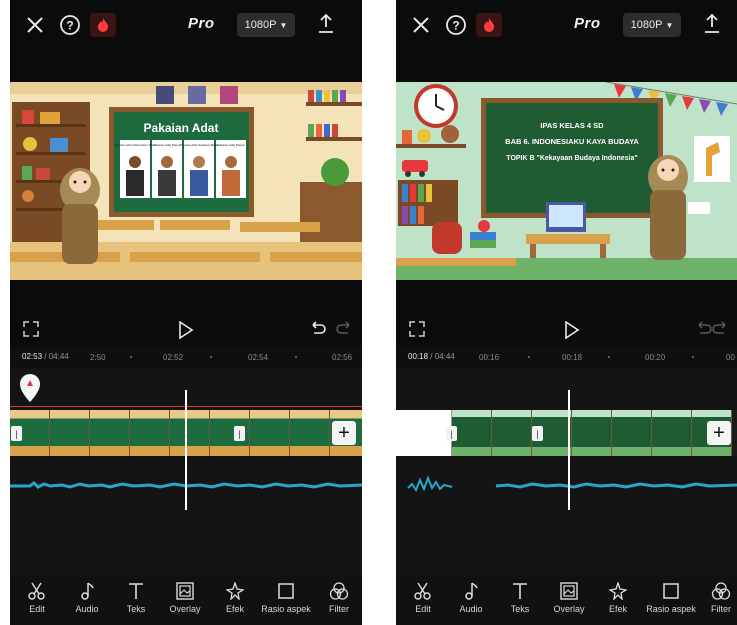  What do you see at coordinates (572, 357) in the screenshot?
I see `ruler-tick: 00:18` at bounding box center [572, 357].